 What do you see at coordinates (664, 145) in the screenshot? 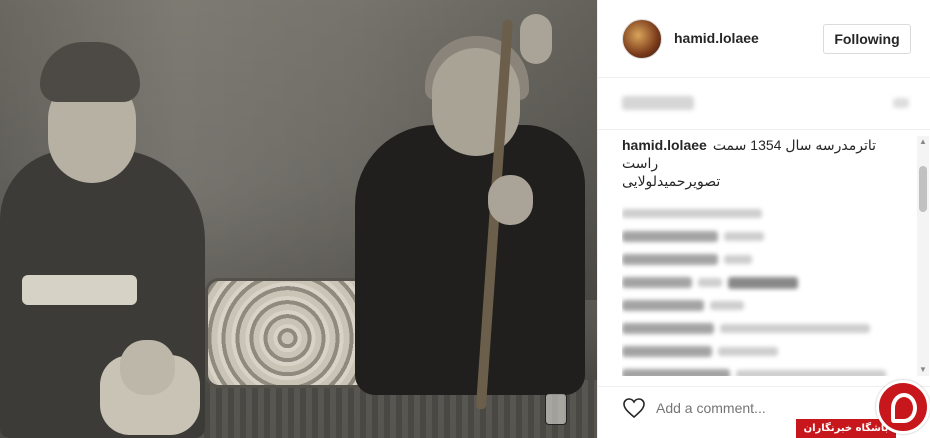
I see `caption-username: hamid.lolaee` at bounding box center [664, 145].